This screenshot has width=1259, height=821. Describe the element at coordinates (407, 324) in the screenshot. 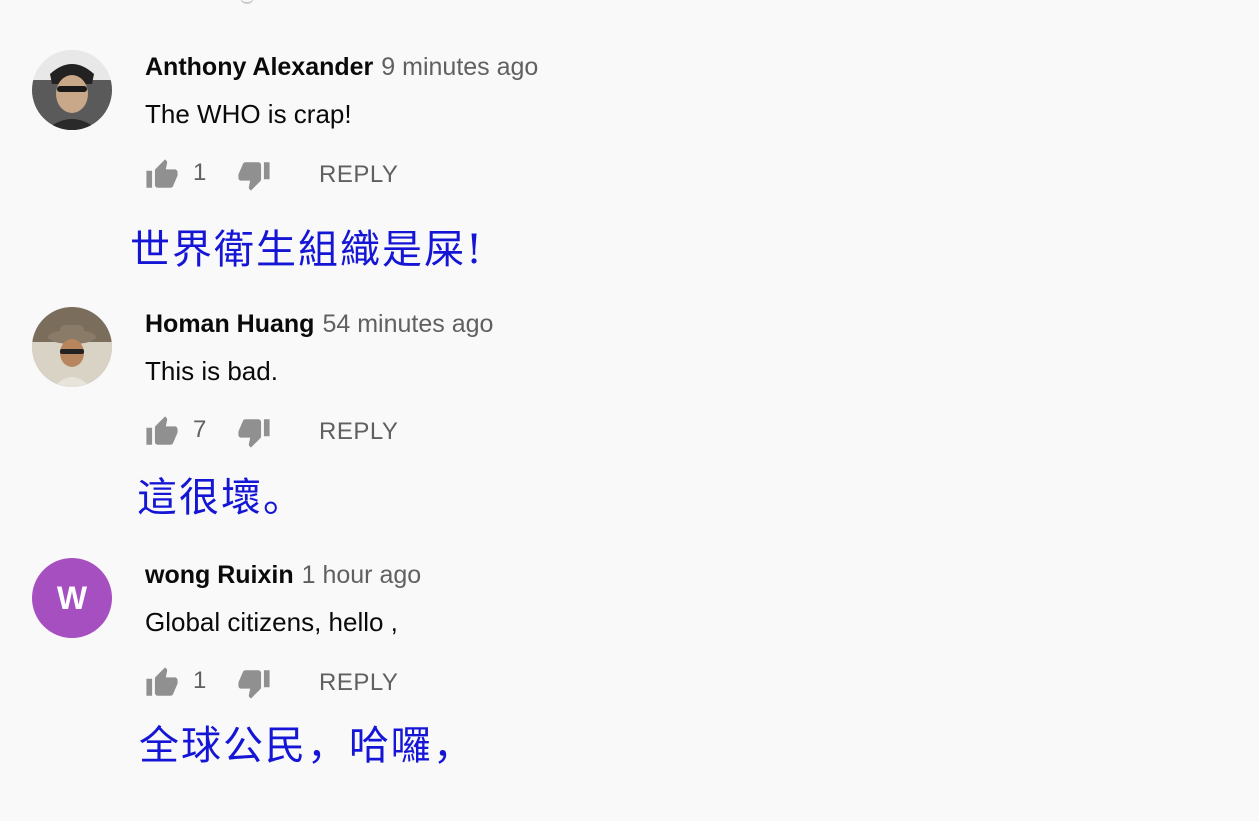

I see `comment-time: 54 minutes ago` at that location.